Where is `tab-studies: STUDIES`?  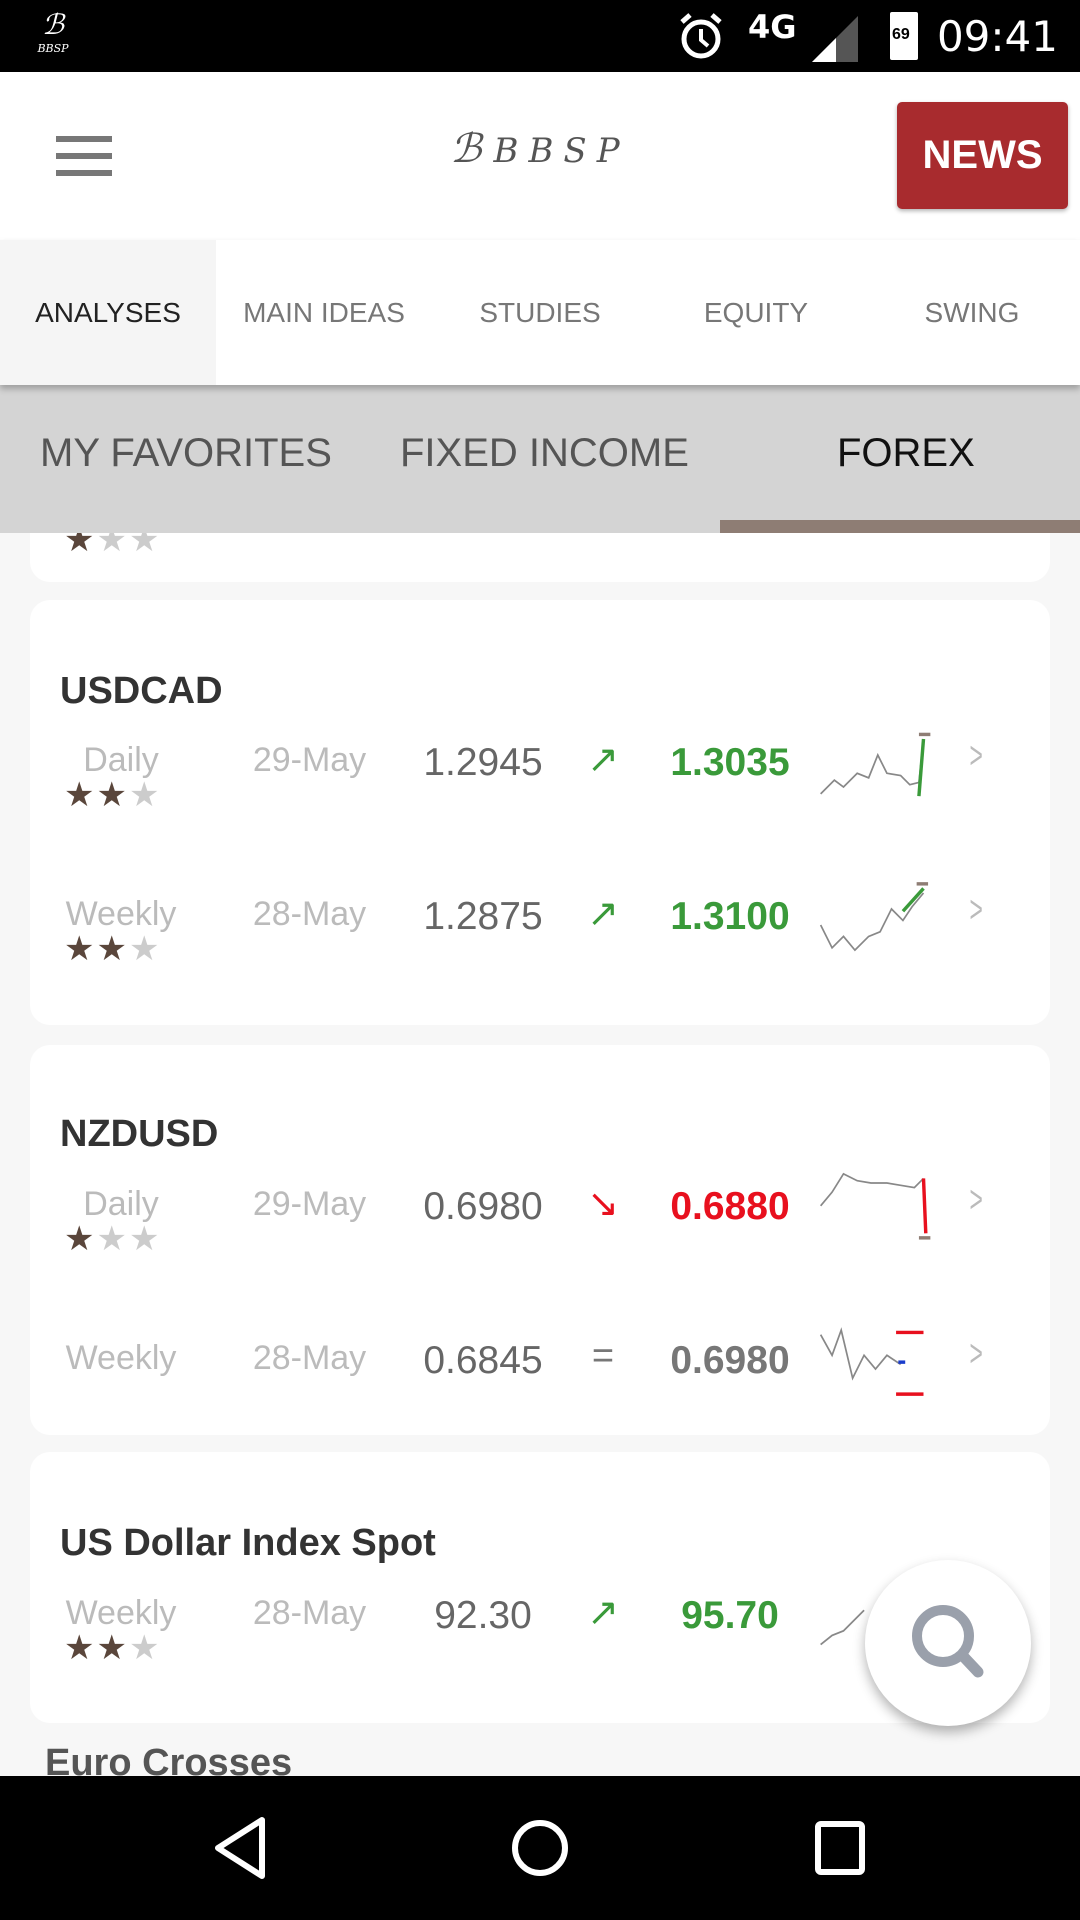 tab-studies: STUDIES is located at coordinates (540, 312).